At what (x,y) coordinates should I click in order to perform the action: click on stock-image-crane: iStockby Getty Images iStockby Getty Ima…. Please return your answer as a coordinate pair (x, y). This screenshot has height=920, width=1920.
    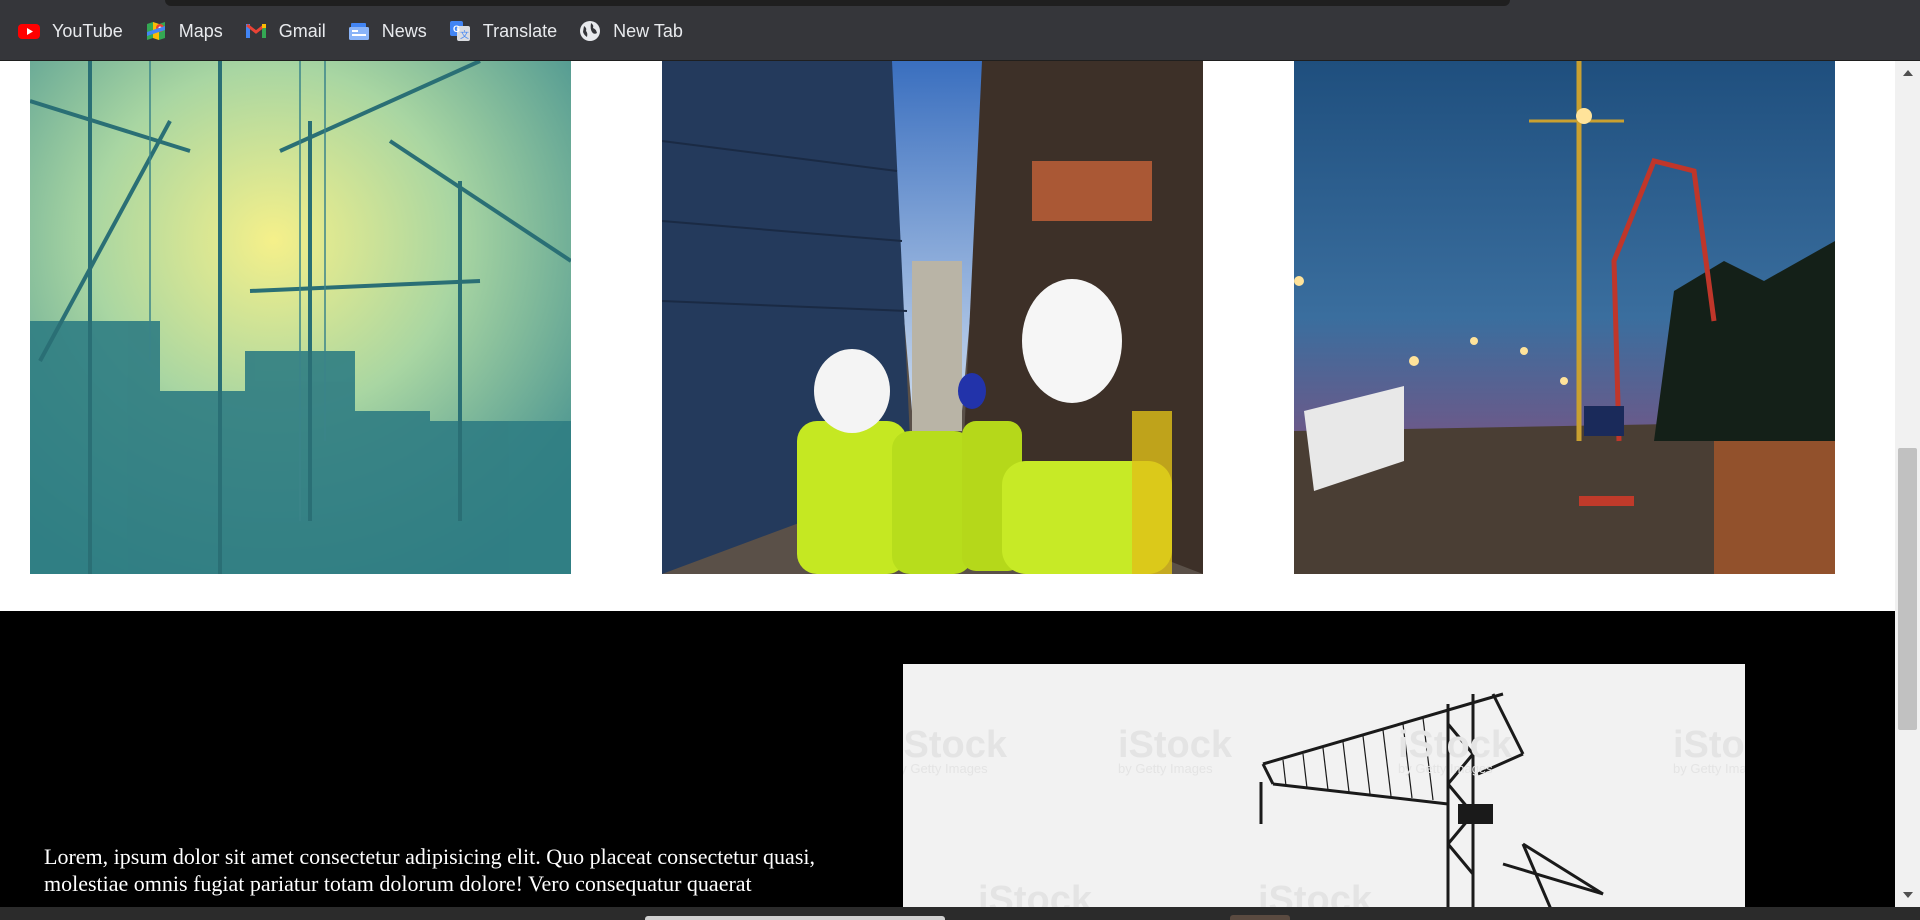
    Looking at the image, I should click on (1324, 785).